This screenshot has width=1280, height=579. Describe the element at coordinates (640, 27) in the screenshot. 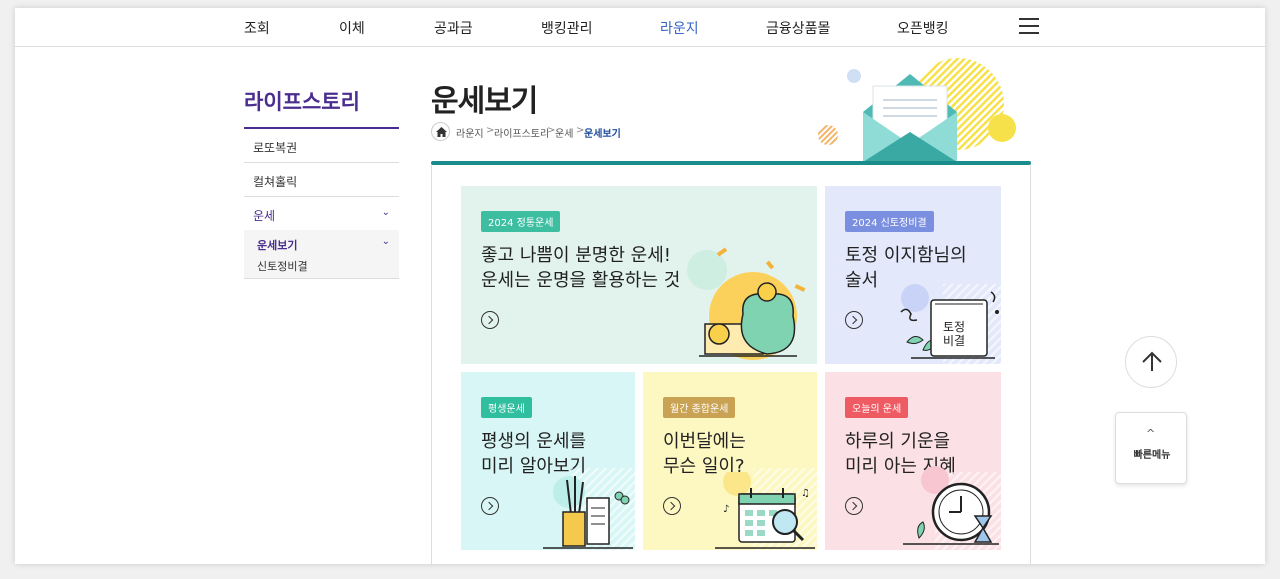

I see `global-nav: 조회 이체 공과금 뱅킹관리 라운지 금융상품몰 오픈뱅킹` at that location.